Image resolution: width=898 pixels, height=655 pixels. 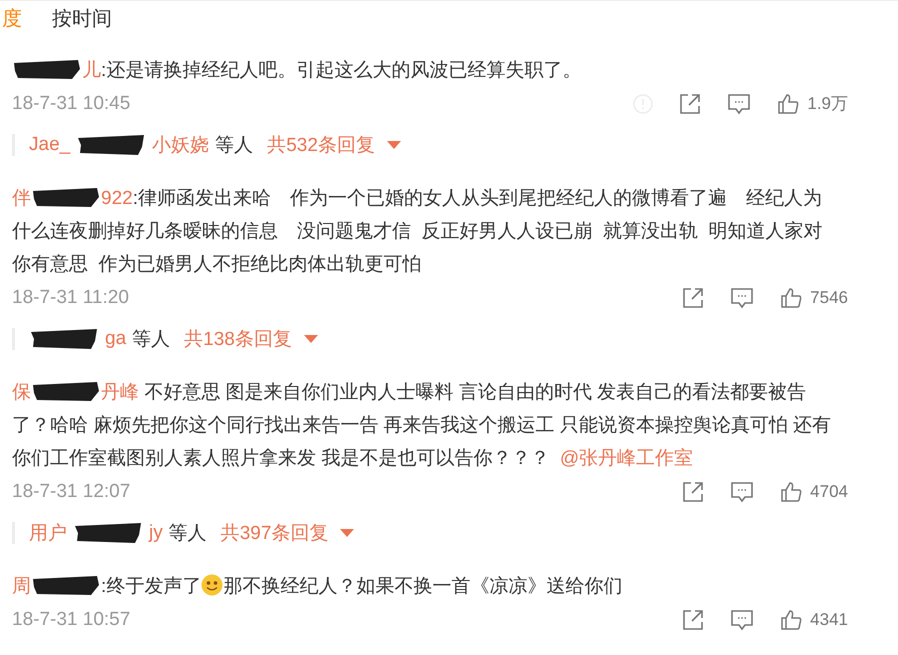 I want to click on user-name: jy, so click(x=156, y=533).